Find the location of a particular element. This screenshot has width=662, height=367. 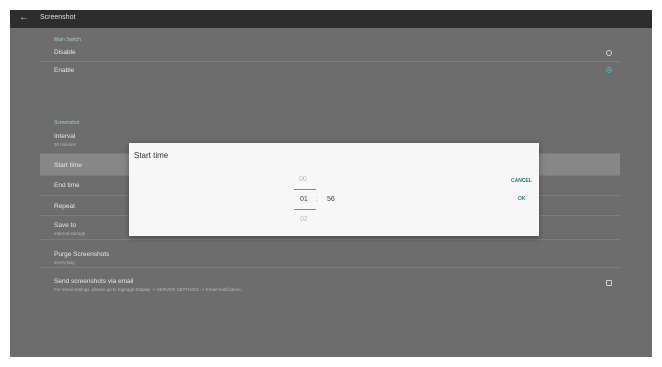

minute-value: 56 is located at coordinates (331, 199).